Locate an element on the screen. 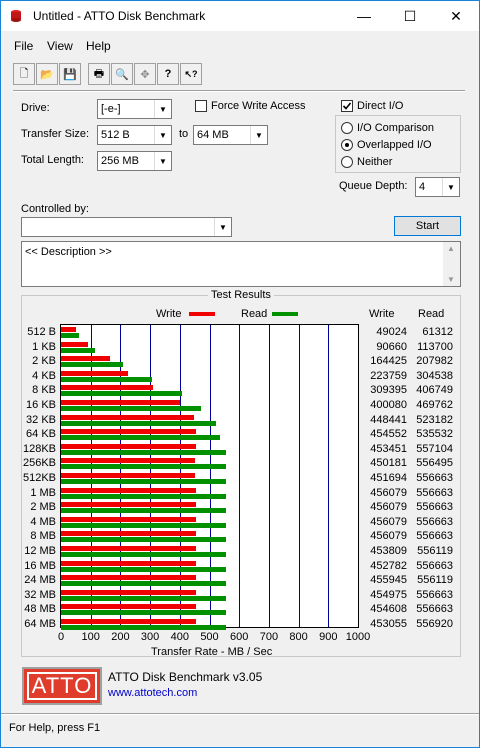  category-label: 24 MB is located at coordinates (40, 580).